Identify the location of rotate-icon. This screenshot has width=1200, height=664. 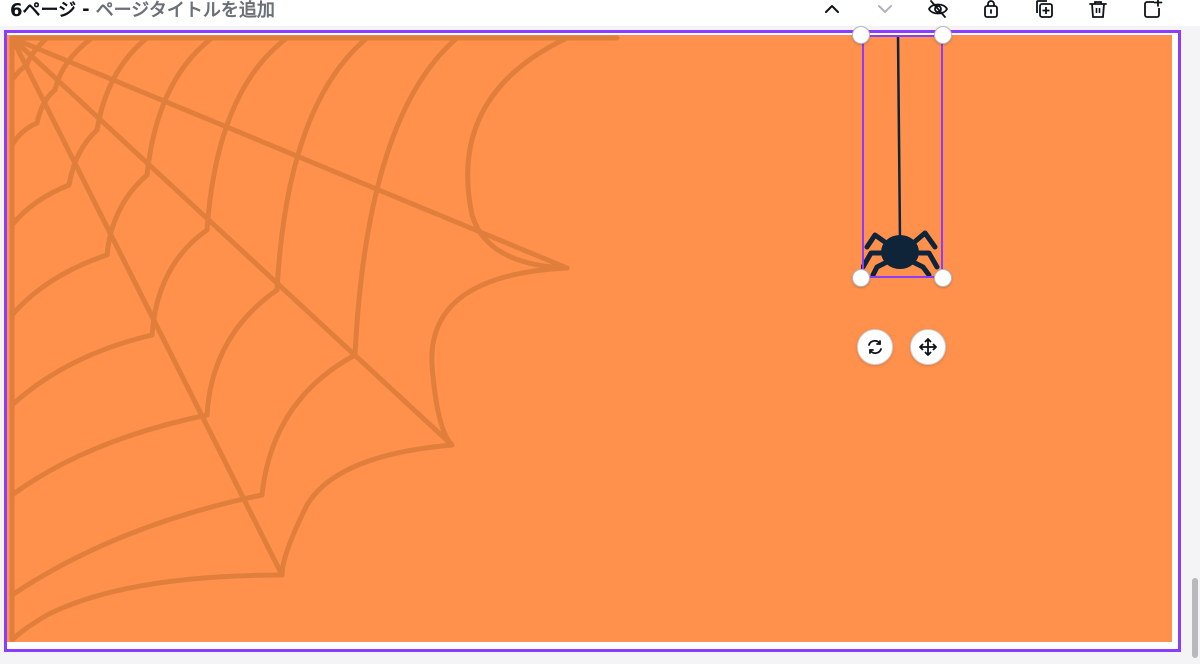
(875, 347).